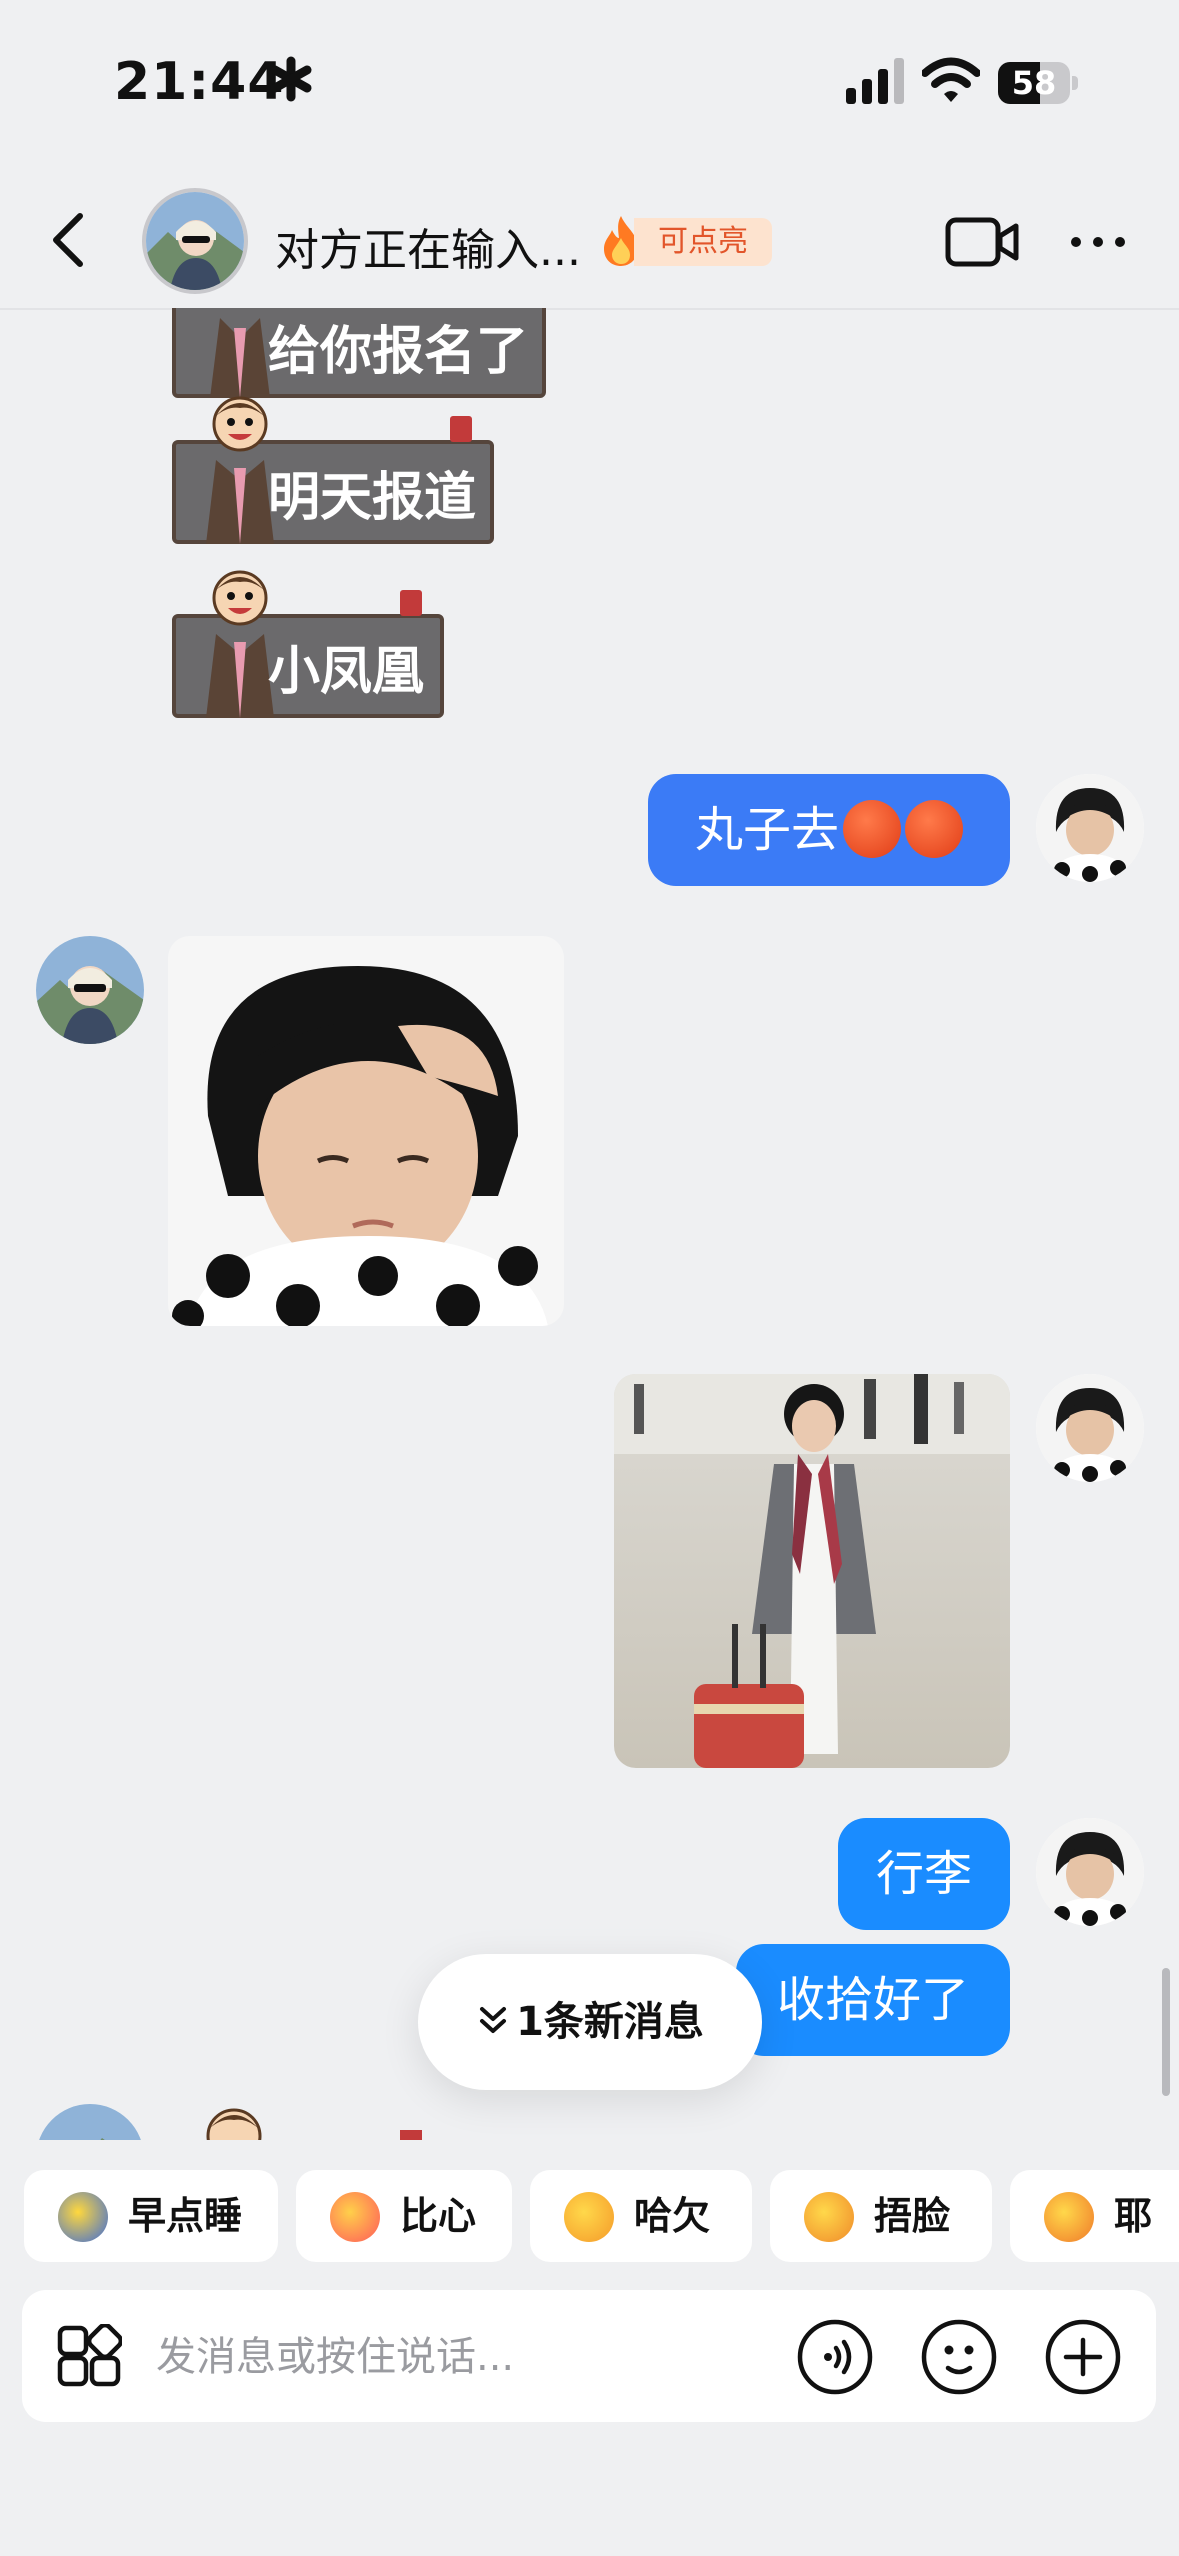 This screenshot has height=2556, width=1179. I want to click on sticker-message: 明天报道, so click(333, 469).